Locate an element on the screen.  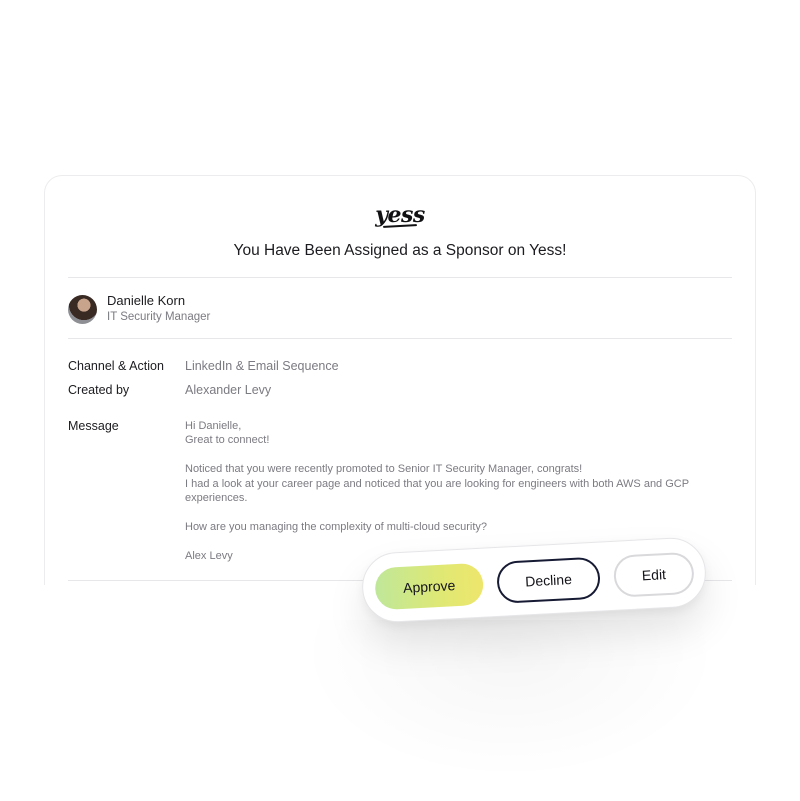
profile-role: IT Security Manager is located at coordinates (159, 317).